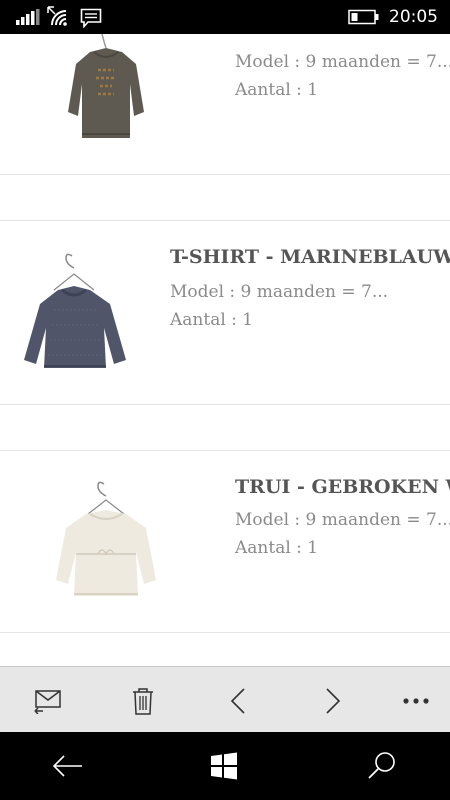 The width and height of the screenshot is (450, 800). What do you see at coordinates (57, 16) in the screenshot?
I see `wifi-icon` at bounding box center [57, 16].